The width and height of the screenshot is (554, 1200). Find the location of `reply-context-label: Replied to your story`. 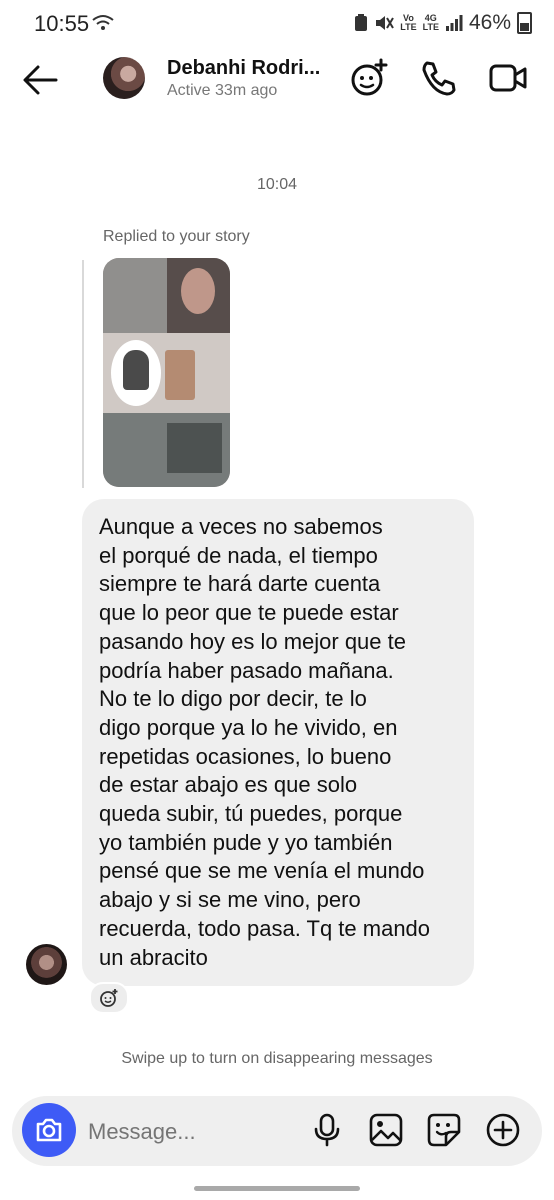

reply-context-label: Replied to your story is located at coordinates (176, 236).